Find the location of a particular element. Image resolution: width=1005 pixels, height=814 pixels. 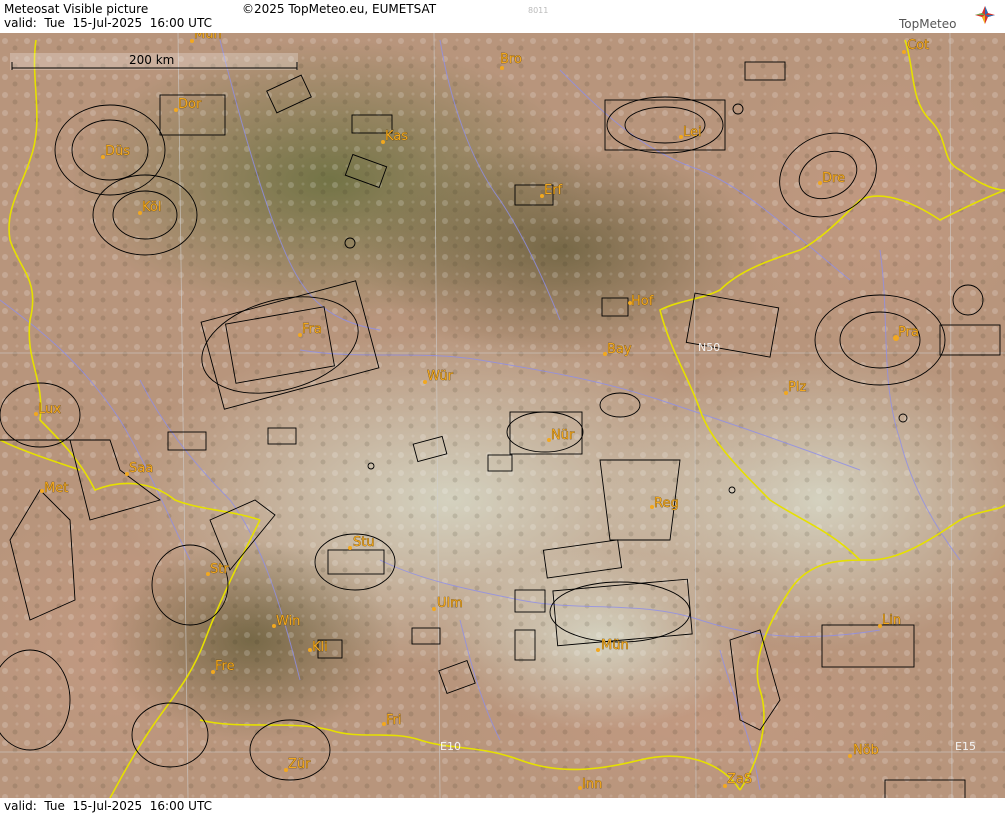

city-label: Zür is located at coordinates (300, 765).